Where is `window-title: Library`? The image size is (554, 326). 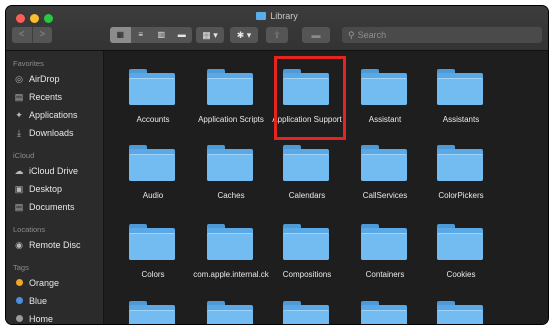
window-title: Library is located at coordinates (277, 16).